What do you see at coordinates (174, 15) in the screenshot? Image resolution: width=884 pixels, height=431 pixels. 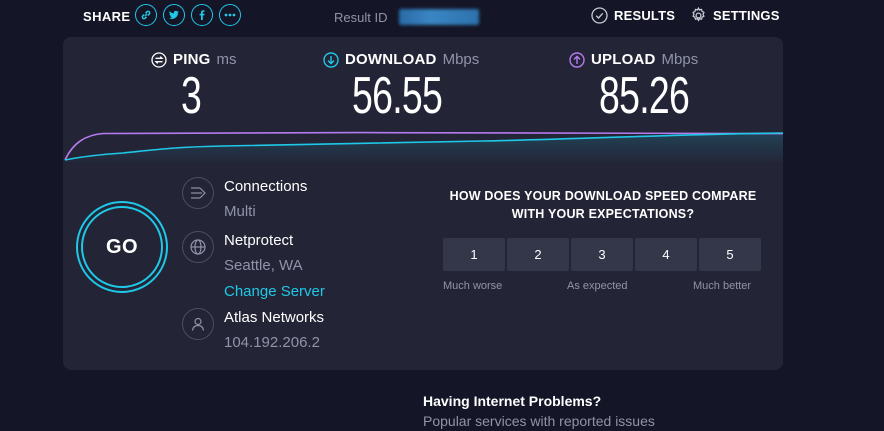 I see `twitter-icon` at bounding box center [174, 15].